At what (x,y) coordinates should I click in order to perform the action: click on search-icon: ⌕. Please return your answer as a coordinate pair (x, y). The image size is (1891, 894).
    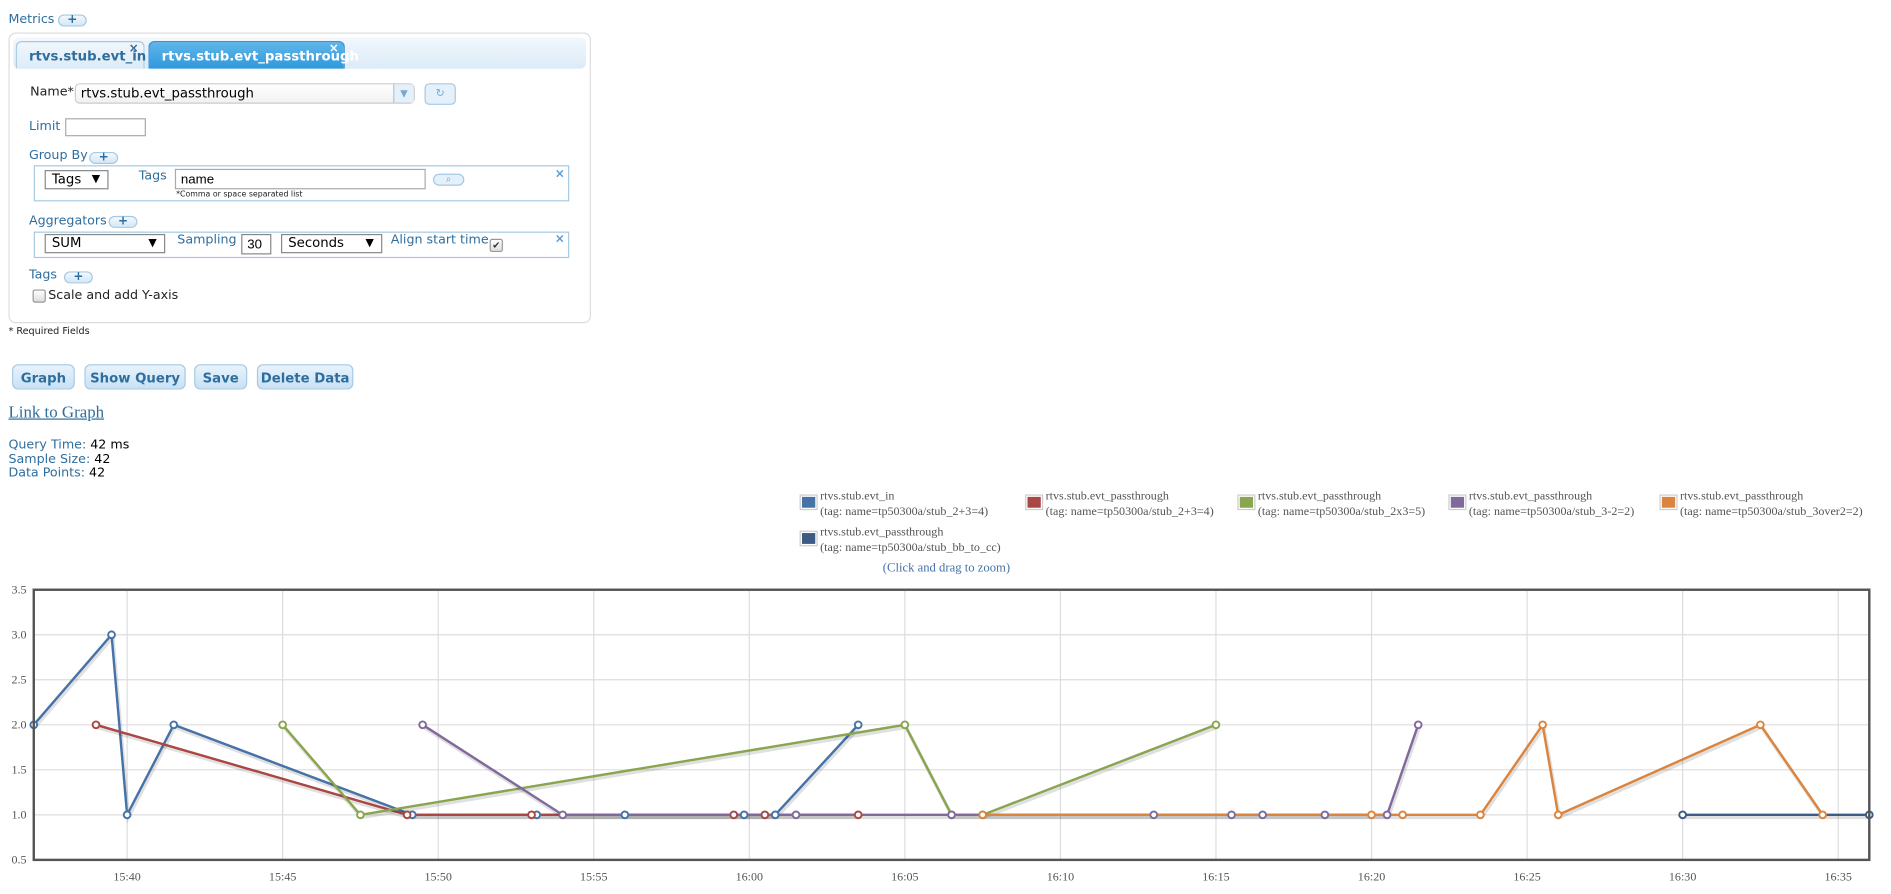
    Looking at the image, I should click on (448, 179).